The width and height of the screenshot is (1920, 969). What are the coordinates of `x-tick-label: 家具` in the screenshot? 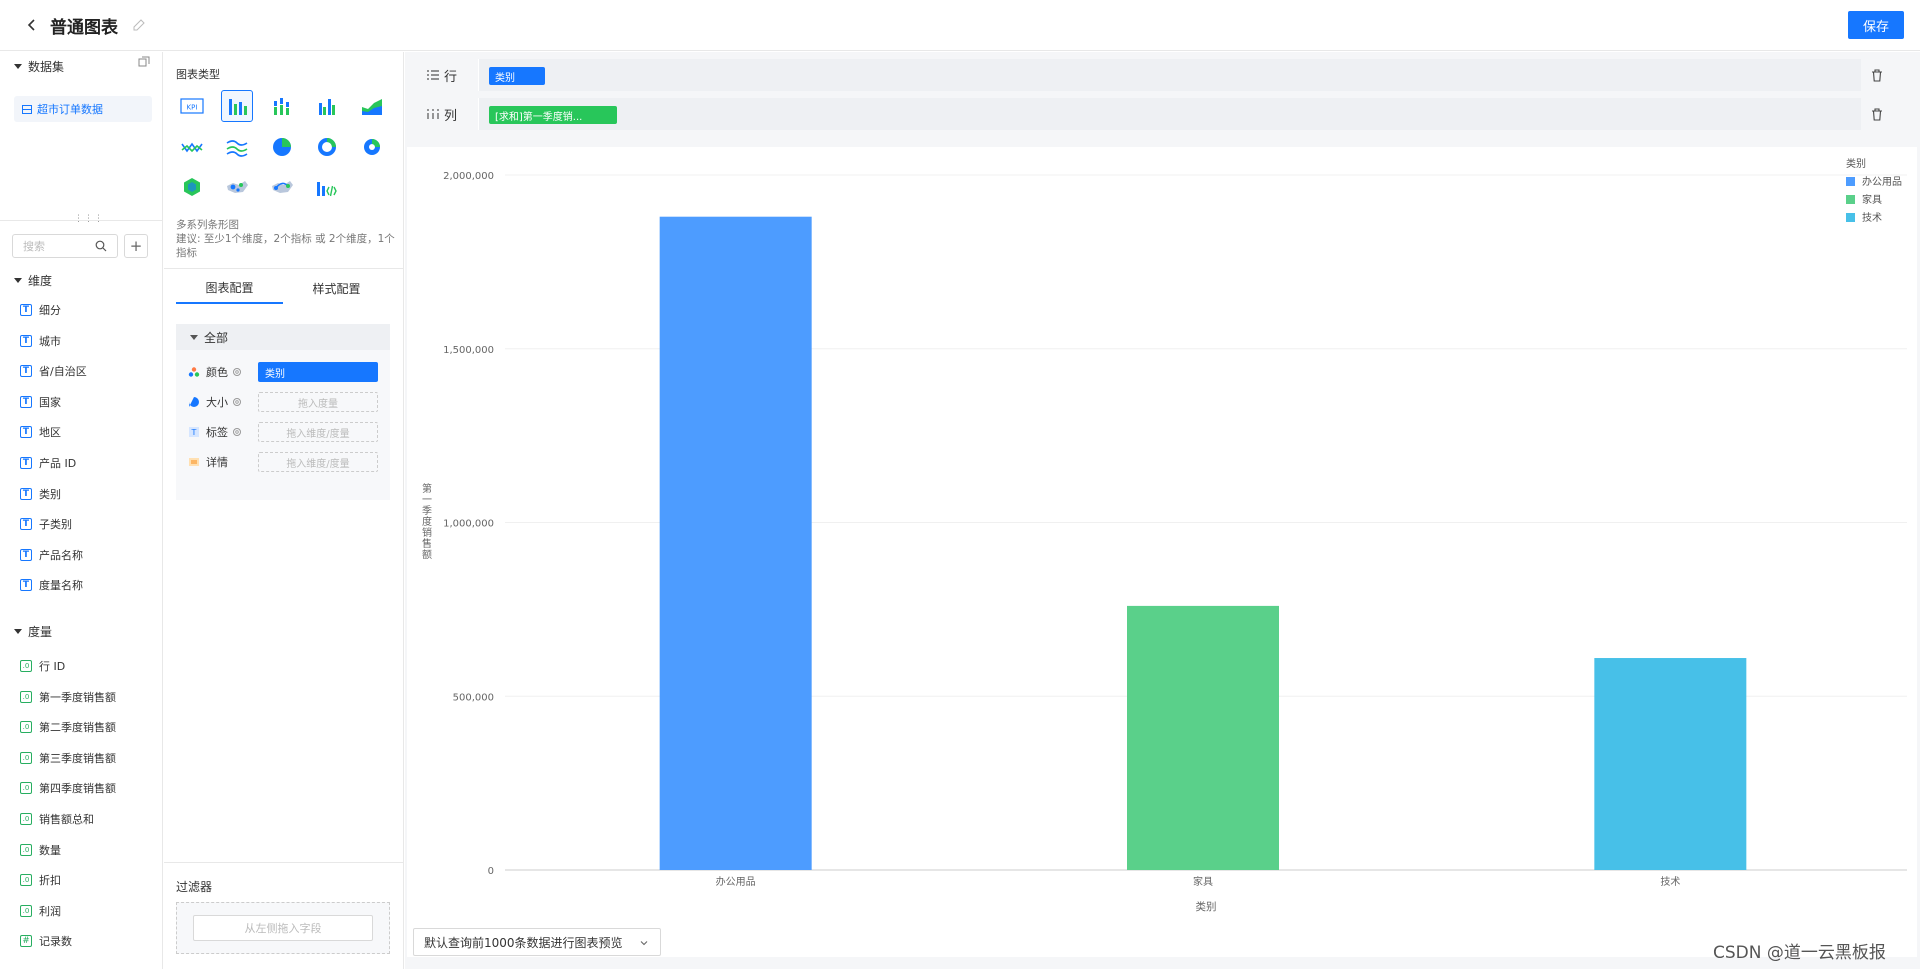 It's located at (1203, 881).